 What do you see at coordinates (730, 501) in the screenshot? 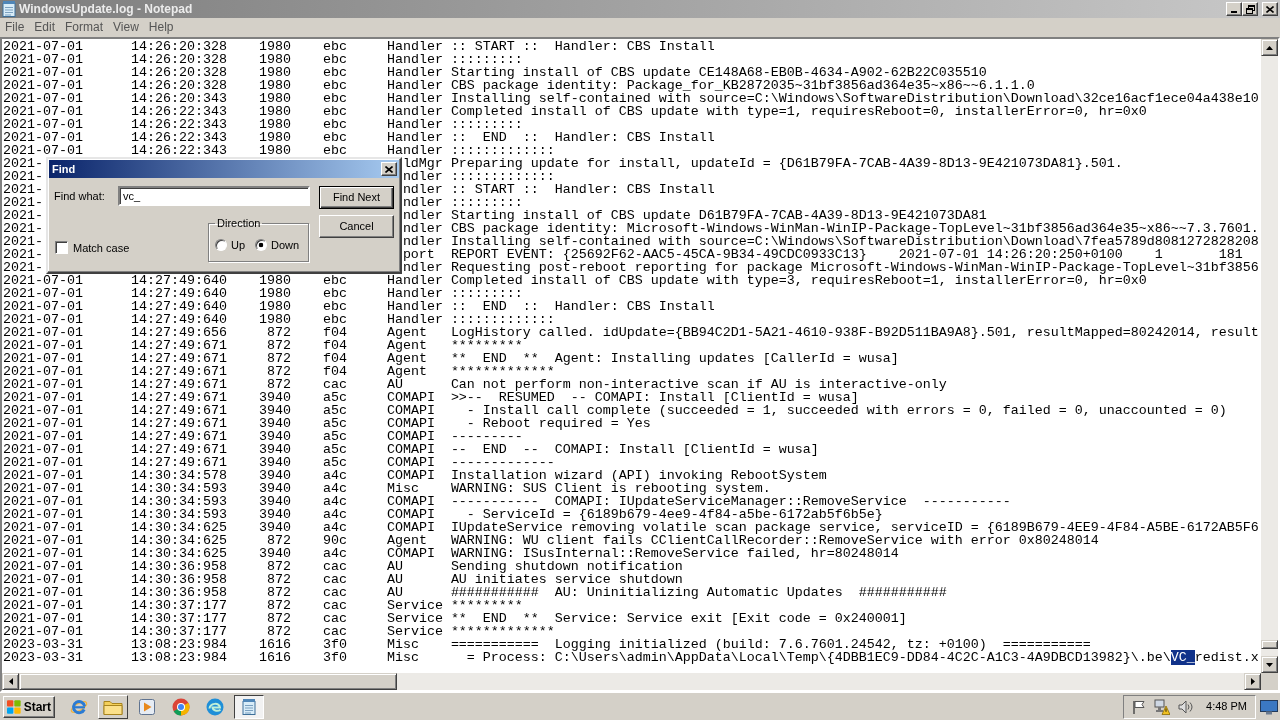
I see `log-message: ----------- COMAPI: IUpdateServiceManager::RemoveService -----------` at bounding box center [730, 501].